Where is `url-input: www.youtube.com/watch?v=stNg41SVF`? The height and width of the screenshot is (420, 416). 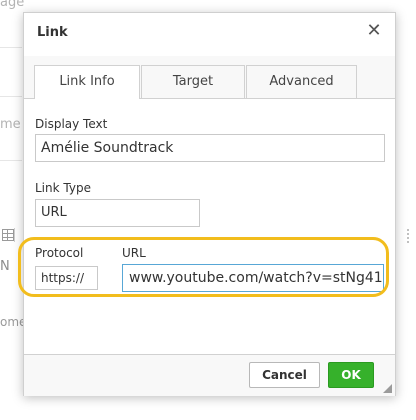 url-input: www.youtube.com/watch?v=stNg41SVF is located at coordinates (253, 278).